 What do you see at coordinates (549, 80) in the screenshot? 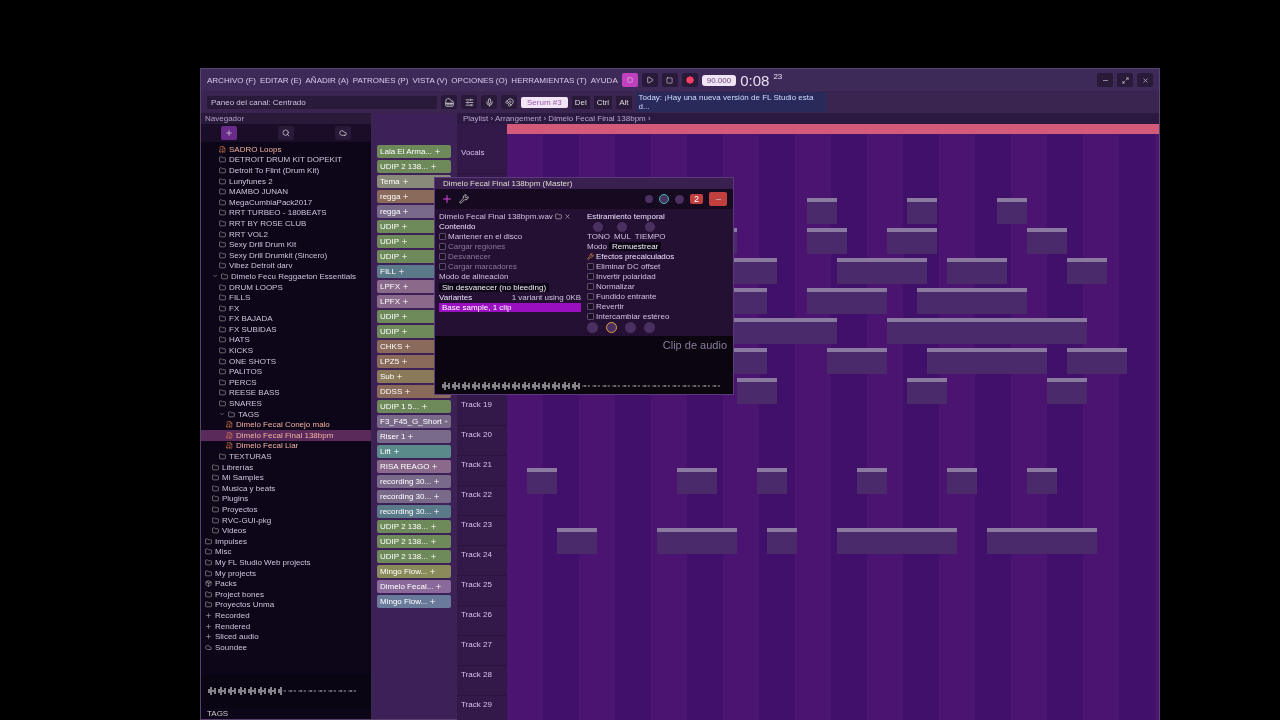
I see `menu-item: HERRAMIENTAS (T)` at bounding box center [549, 80].